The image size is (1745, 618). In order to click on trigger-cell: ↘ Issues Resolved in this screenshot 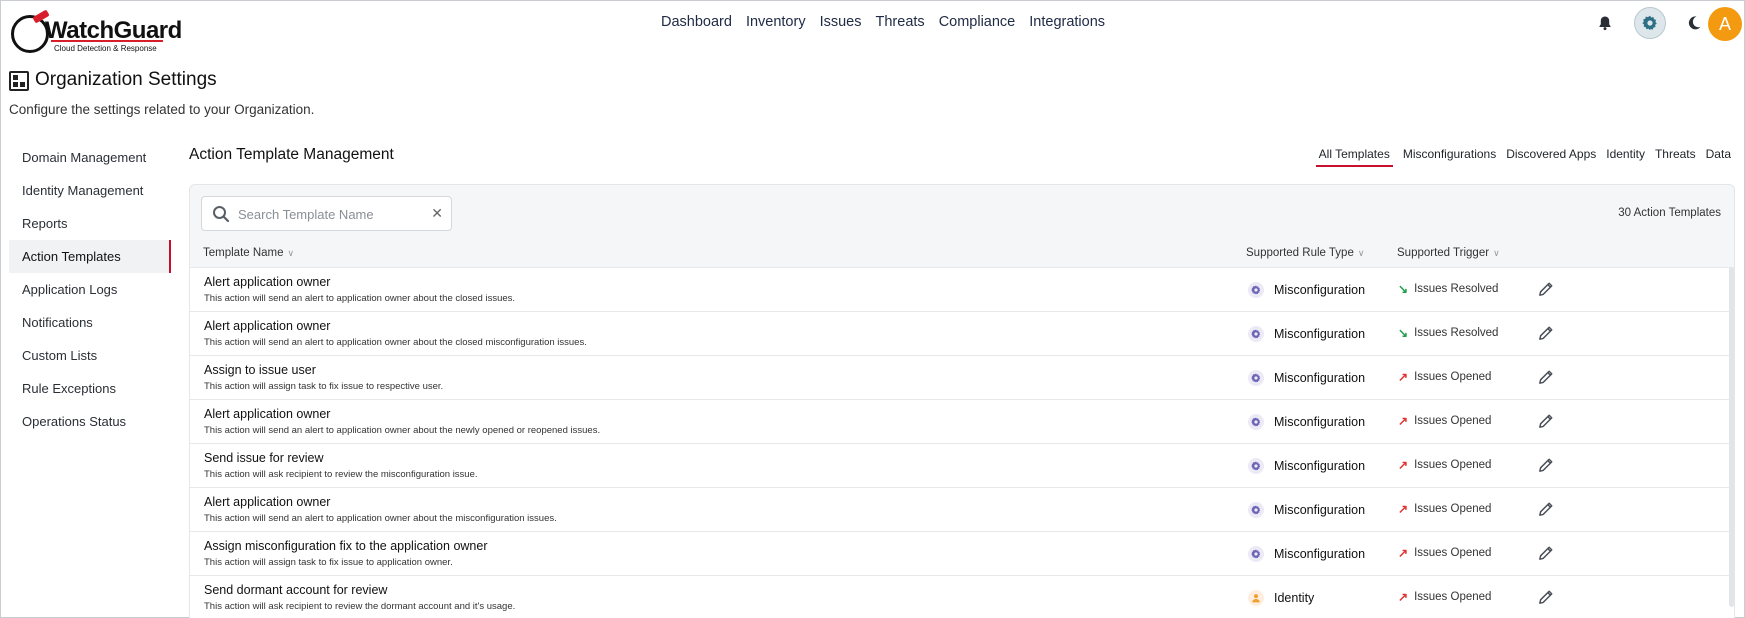, I will do `click(1448, 333)`.